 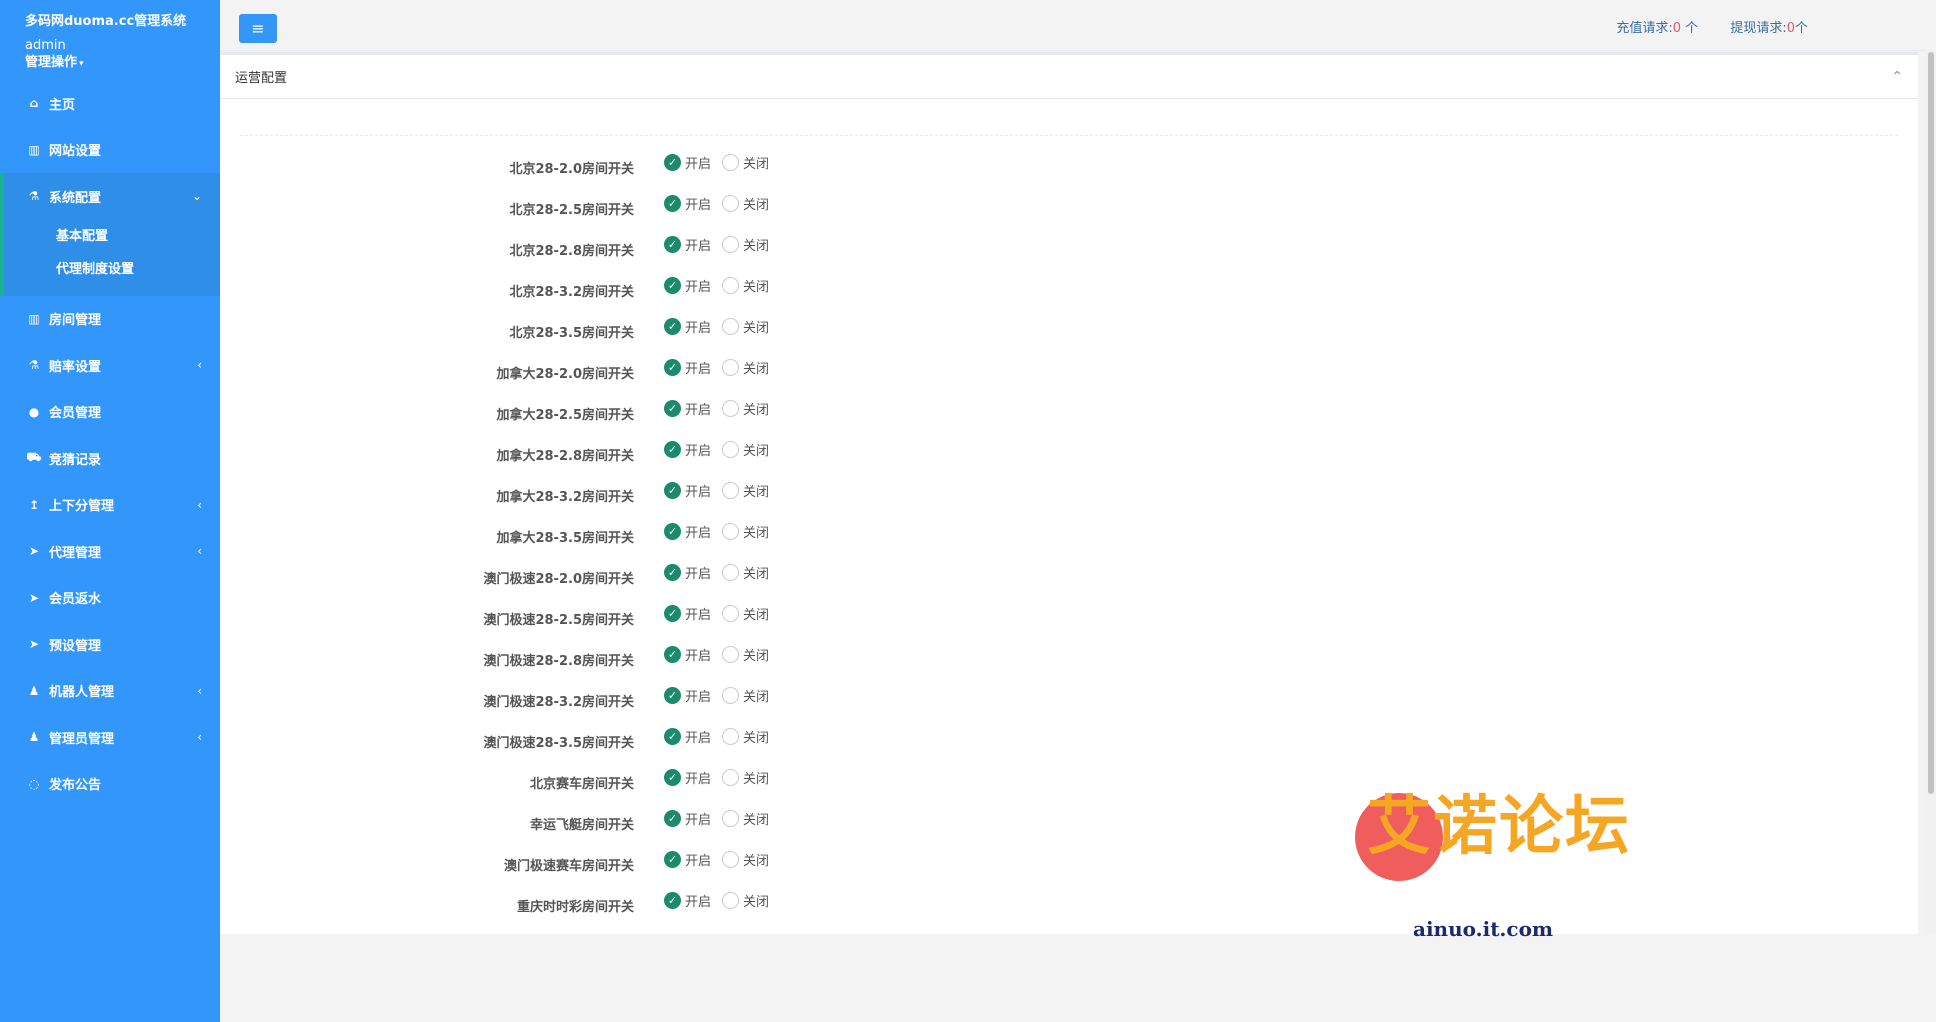 I want to click on hamburger-icon: ≡, so click(x=258, y=28).